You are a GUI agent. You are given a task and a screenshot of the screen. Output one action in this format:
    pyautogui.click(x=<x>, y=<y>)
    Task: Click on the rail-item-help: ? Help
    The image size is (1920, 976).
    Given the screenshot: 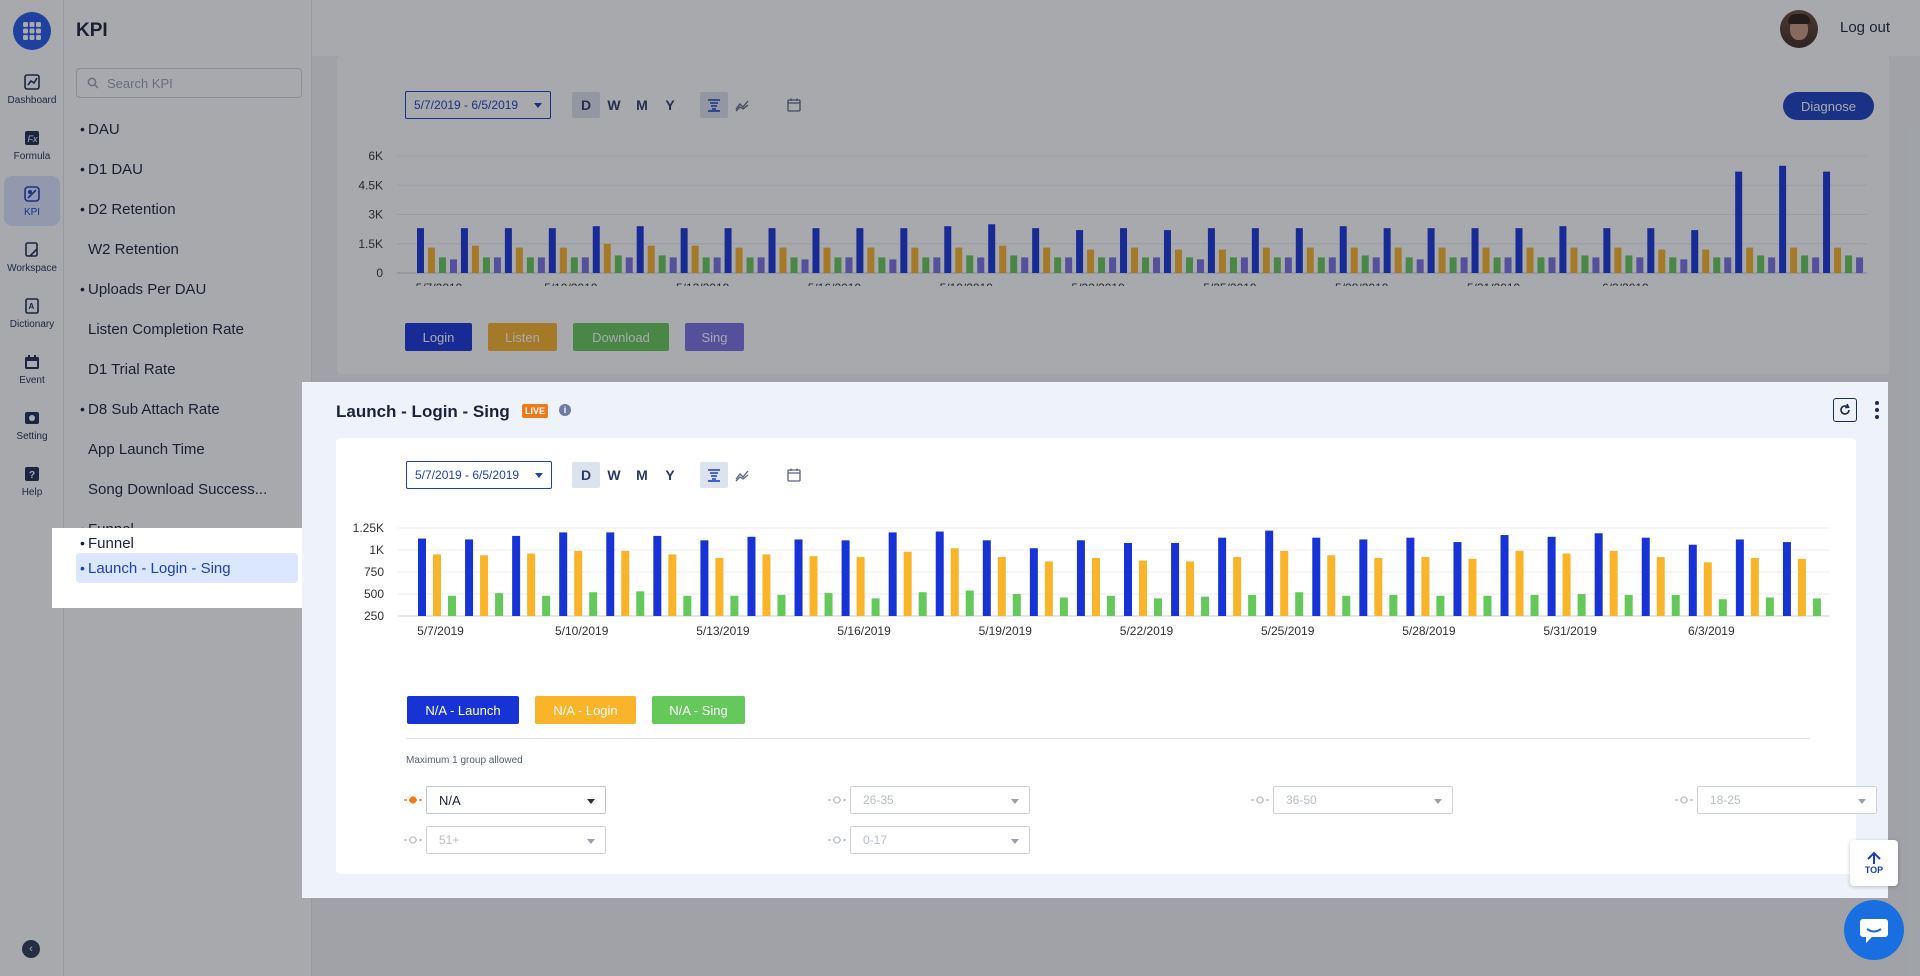 What is the action you would take?
    pyautogui.click(x=32, y=481)
    